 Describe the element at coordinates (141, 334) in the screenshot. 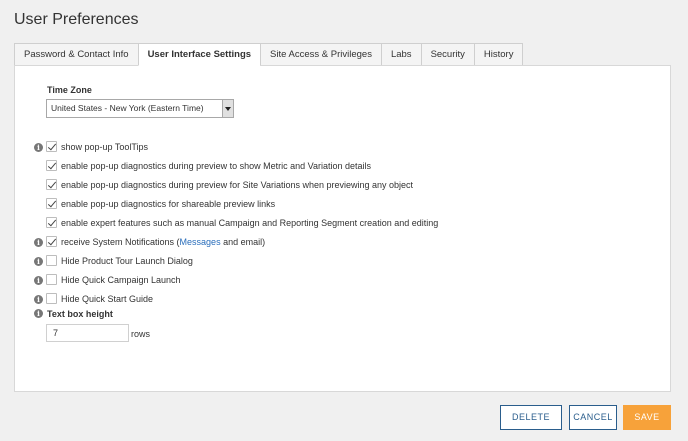

I see `textbox-height-unit: rows` at that location.